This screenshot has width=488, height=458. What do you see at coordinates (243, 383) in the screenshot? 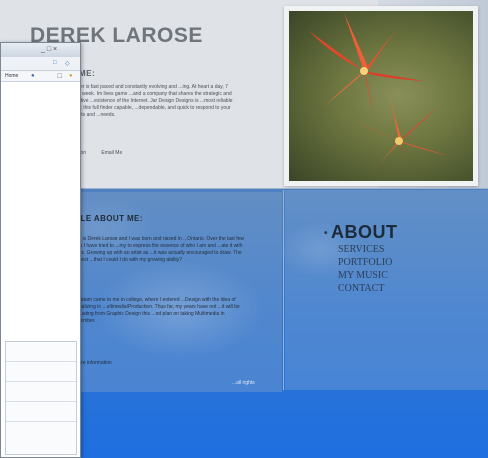
I see `footer-credit: ...all rights` at bounding box center [243, 383].